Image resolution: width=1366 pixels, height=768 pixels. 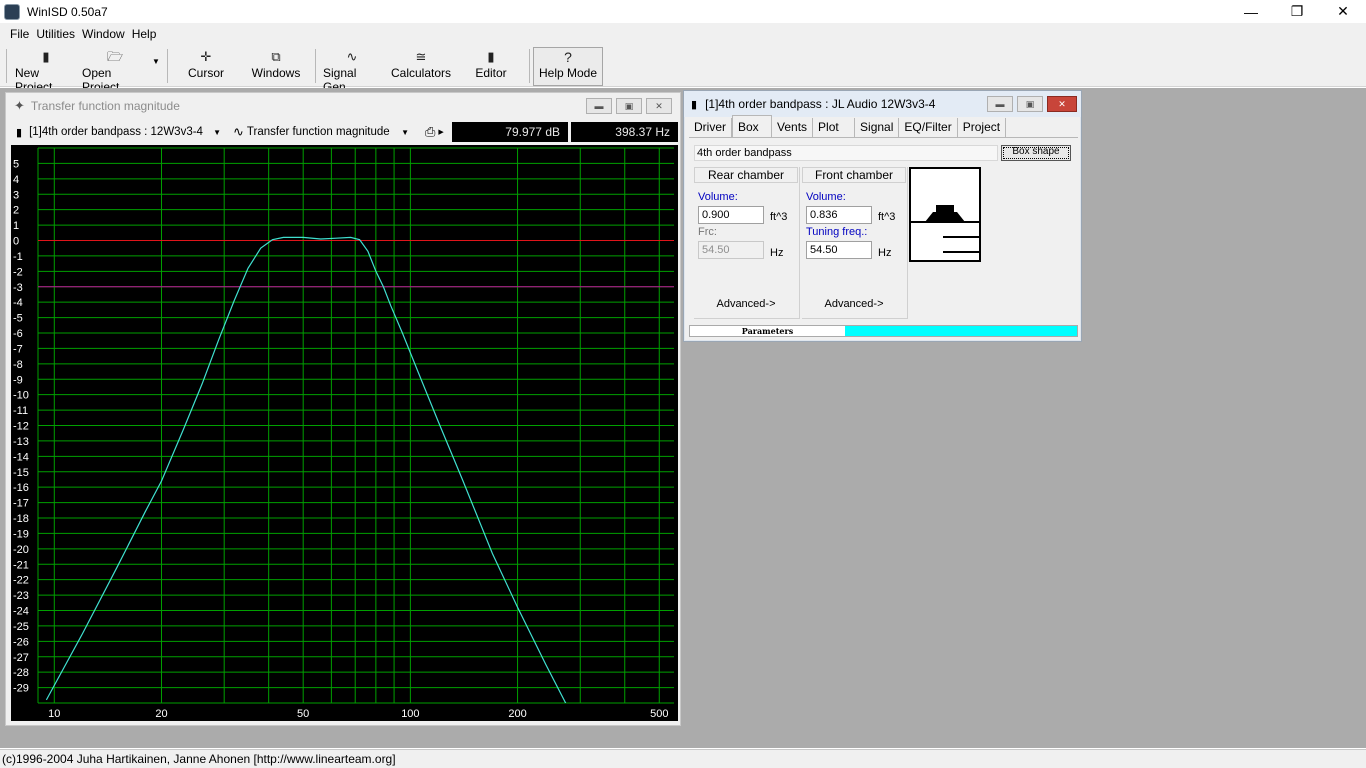 What do you see at coordinates (21, 550) in the screenshot?
I see `y-tick-label: -20` at bounding box center [21, 550].